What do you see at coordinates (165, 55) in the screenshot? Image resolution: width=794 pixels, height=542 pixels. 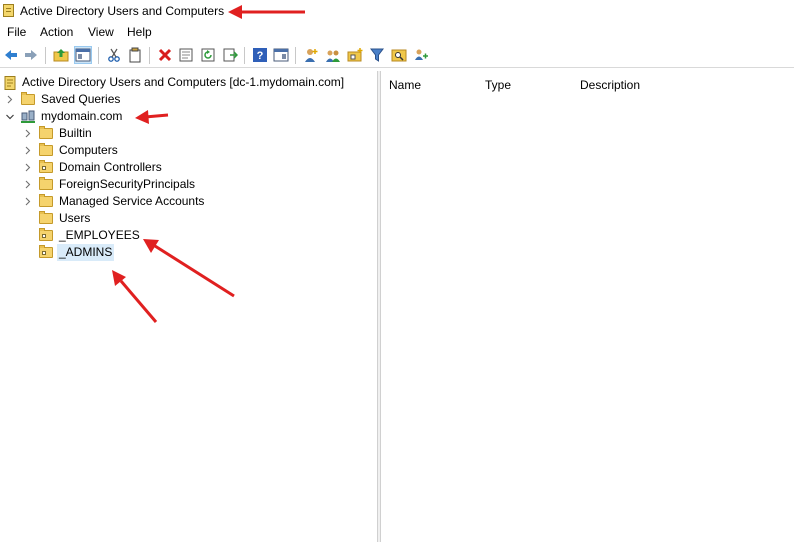 I see `delete-icon` at bounding box center [165, 55].